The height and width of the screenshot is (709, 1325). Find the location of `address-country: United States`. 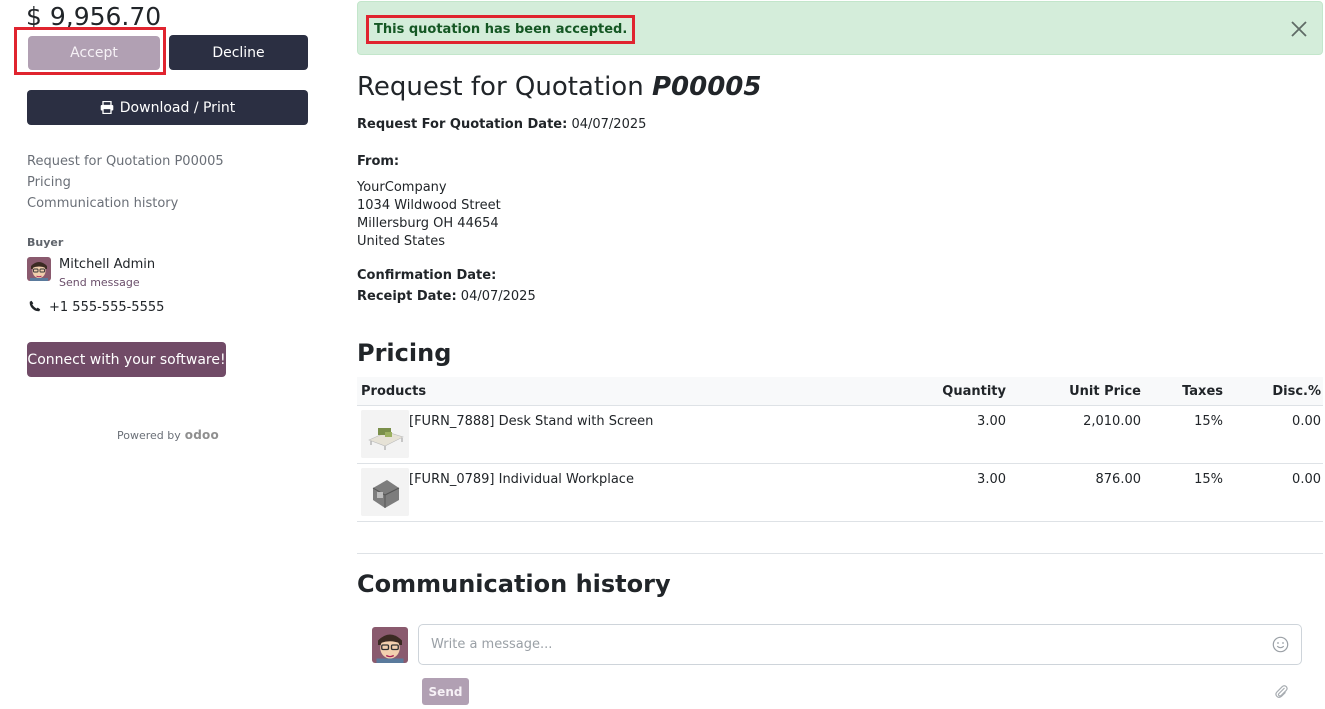

address-country: United States is located at coordinates (401, 241).